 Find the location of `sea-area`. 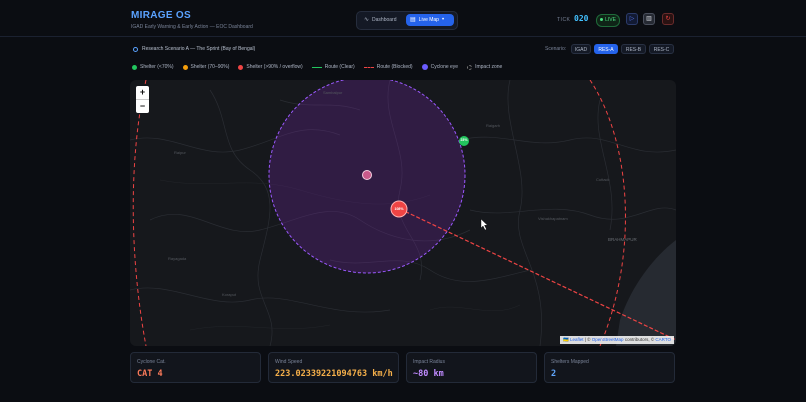

sea-area is located at coordinates (646, 293).